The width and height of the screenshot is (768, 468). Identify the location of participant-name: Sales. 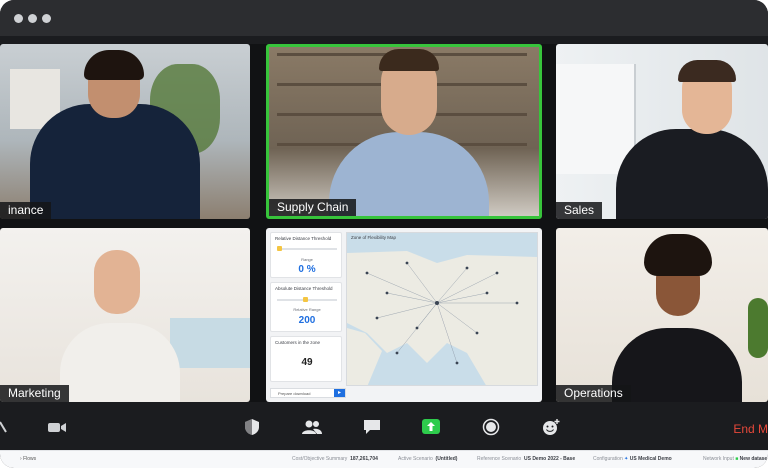
(579, 210).